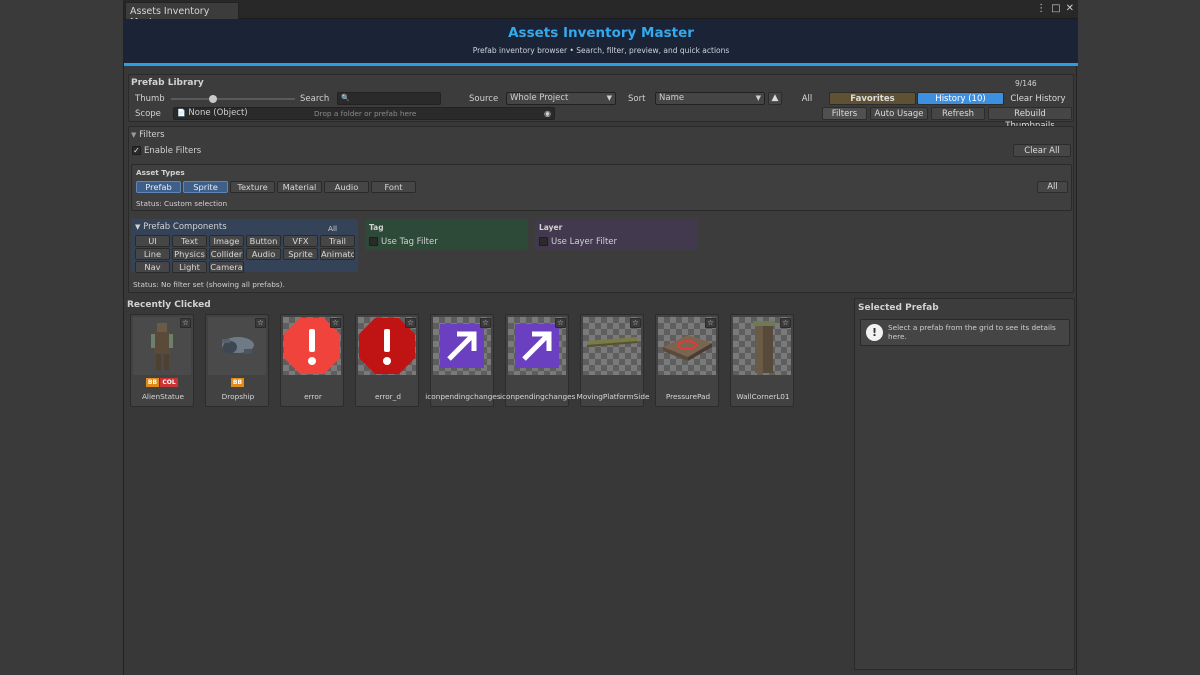  I want to click on component-chip-text: Text, so click(189, 241).